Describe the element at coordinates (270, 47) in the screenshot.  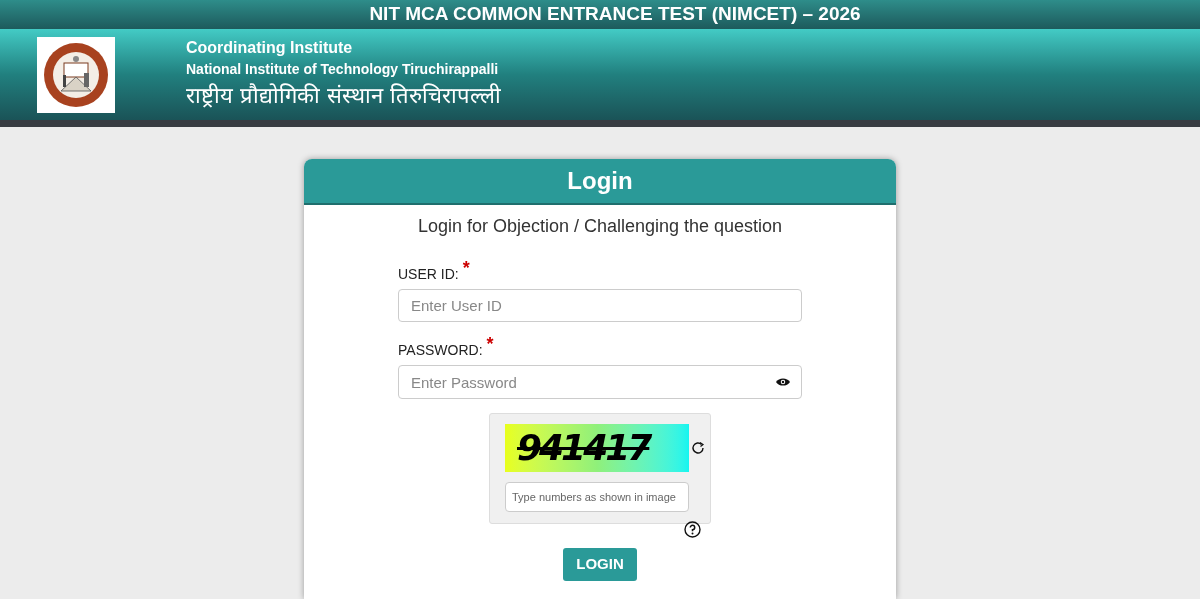
I see `header-line: Coordinating Institute` at that location.